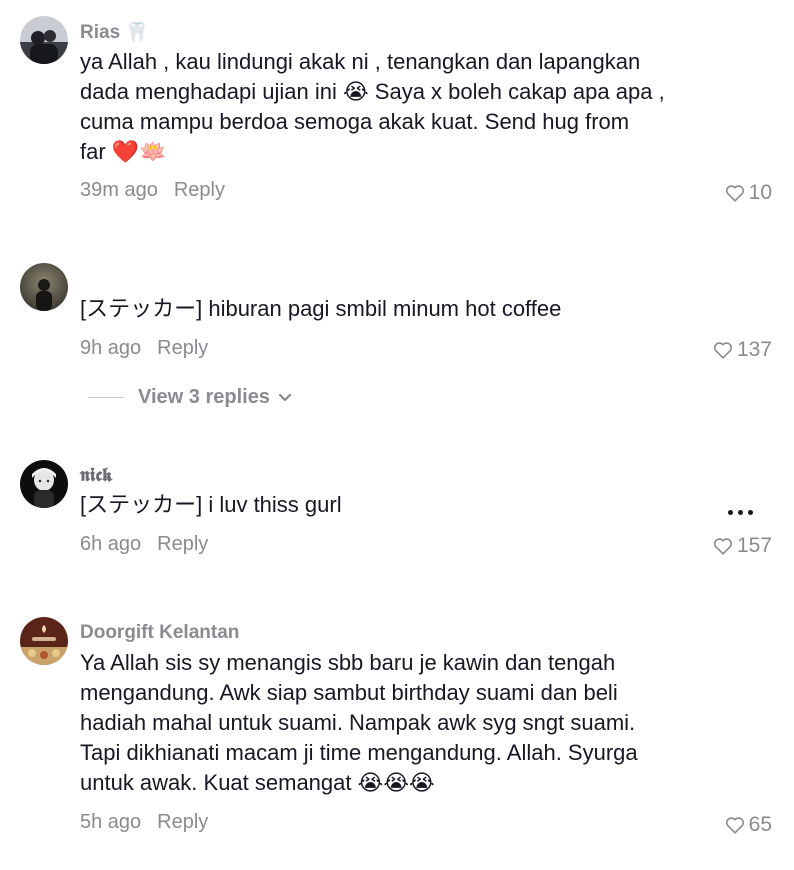 The image size is (794, 870). Describe the element at coordinates (144, 822) in the screenshot. I see `comment-meta: 5h ago Reply` at that location.